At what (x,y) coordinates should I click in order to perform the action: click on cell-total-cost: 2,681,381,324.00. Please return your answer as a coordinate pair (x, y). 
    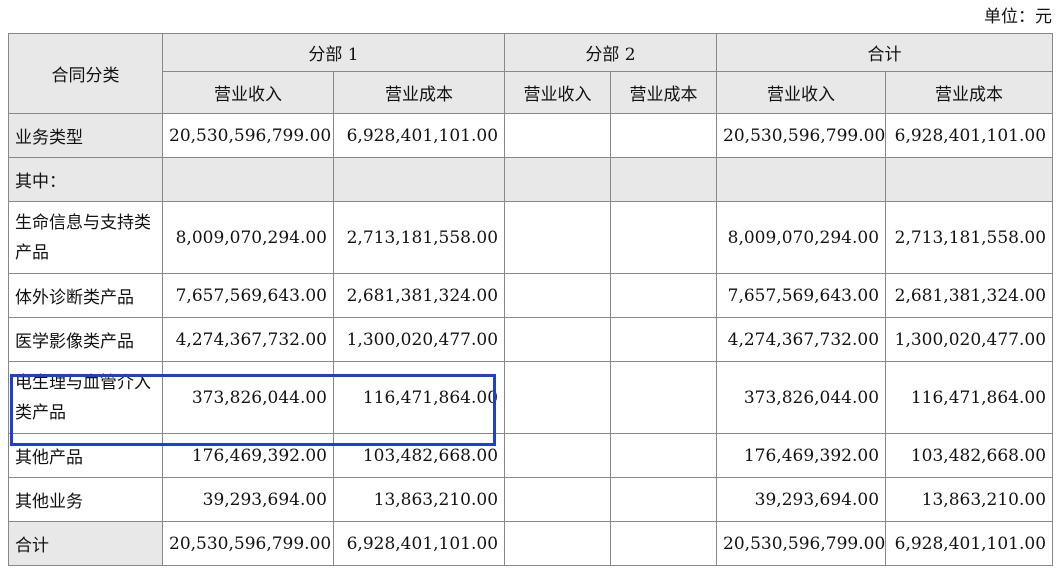
    Looking at the image, I should click on (969, 295).